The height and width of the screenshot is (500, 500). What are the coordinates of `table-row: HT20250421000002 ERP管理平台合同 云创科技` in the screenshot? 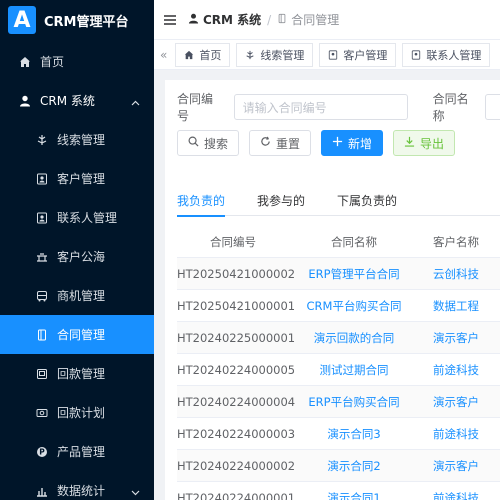 It's located at (338, 274).